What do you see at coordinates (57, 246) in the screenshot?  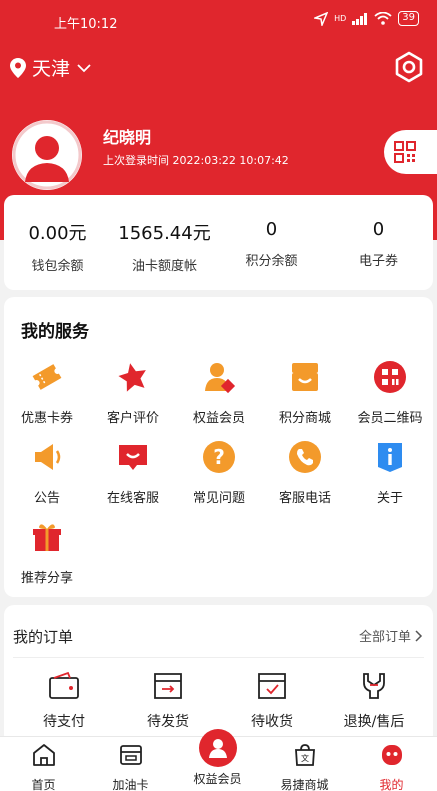 I see `balance-wallet: 0.00元 钱包余额` at bounding box center [57, 246].